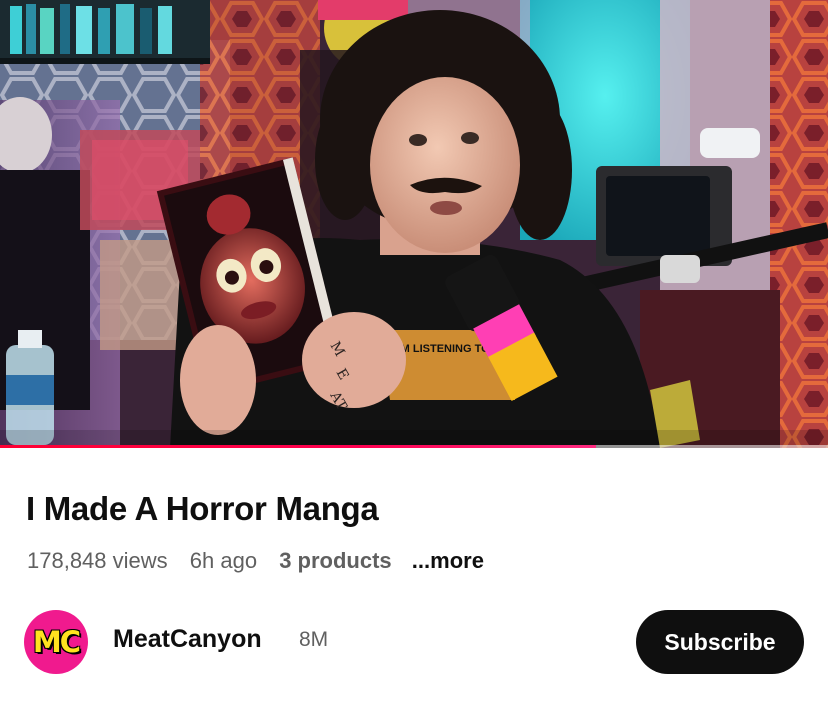 The width and height of the screenshot is (828, 702). I want to click on video-metadata: 178,848 views 6h ago 3 products ...more, so click(255, 561).